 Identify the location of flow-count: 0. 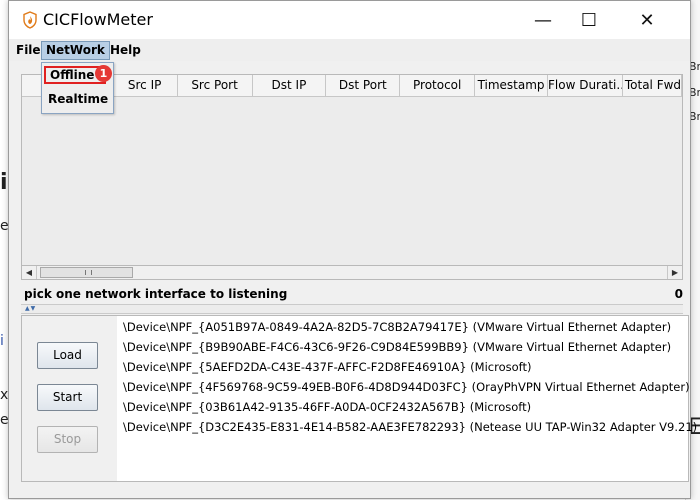
(678, 294).